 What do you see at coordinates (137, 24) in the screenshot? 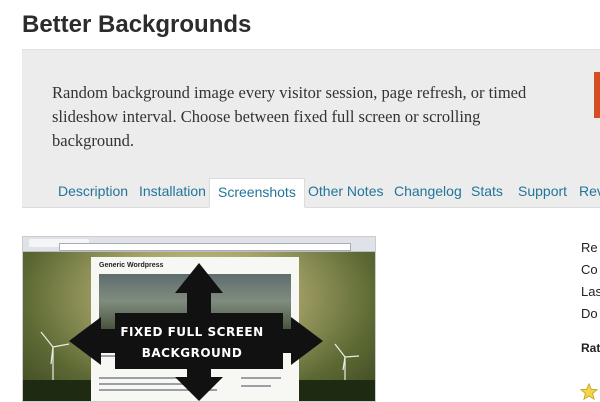
I see `page-title: Better Backgrounds` at bounding box center [137, 24].